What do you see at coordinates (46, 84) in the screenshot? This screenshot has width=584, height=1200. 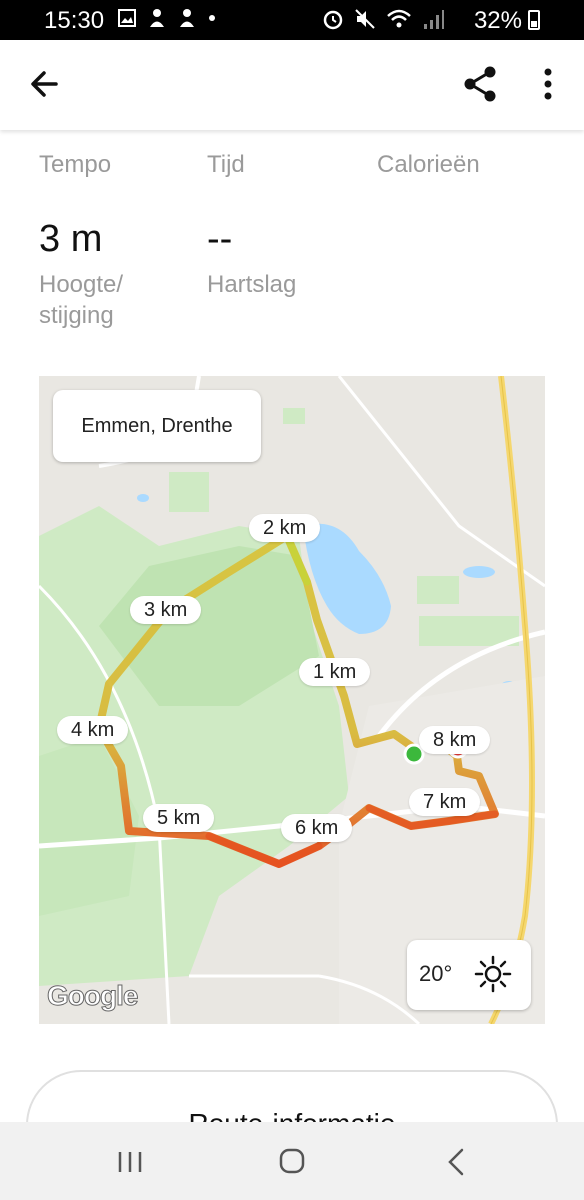 I see `arrow-left-icon` at bounding box center [46, 84].